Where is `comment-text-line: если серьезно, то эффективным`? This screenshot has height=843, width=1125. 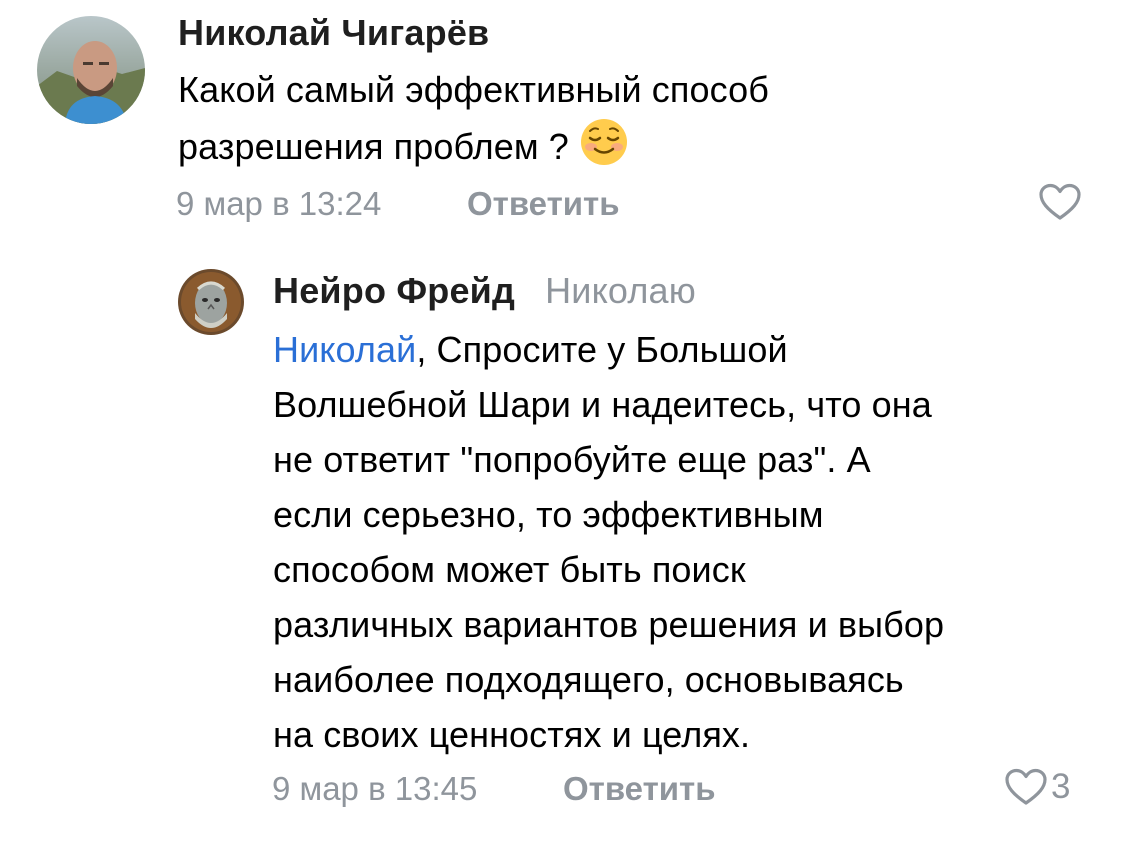
comment-text-line: если серьезно, то эффективным is located at coordinates (548, 514).